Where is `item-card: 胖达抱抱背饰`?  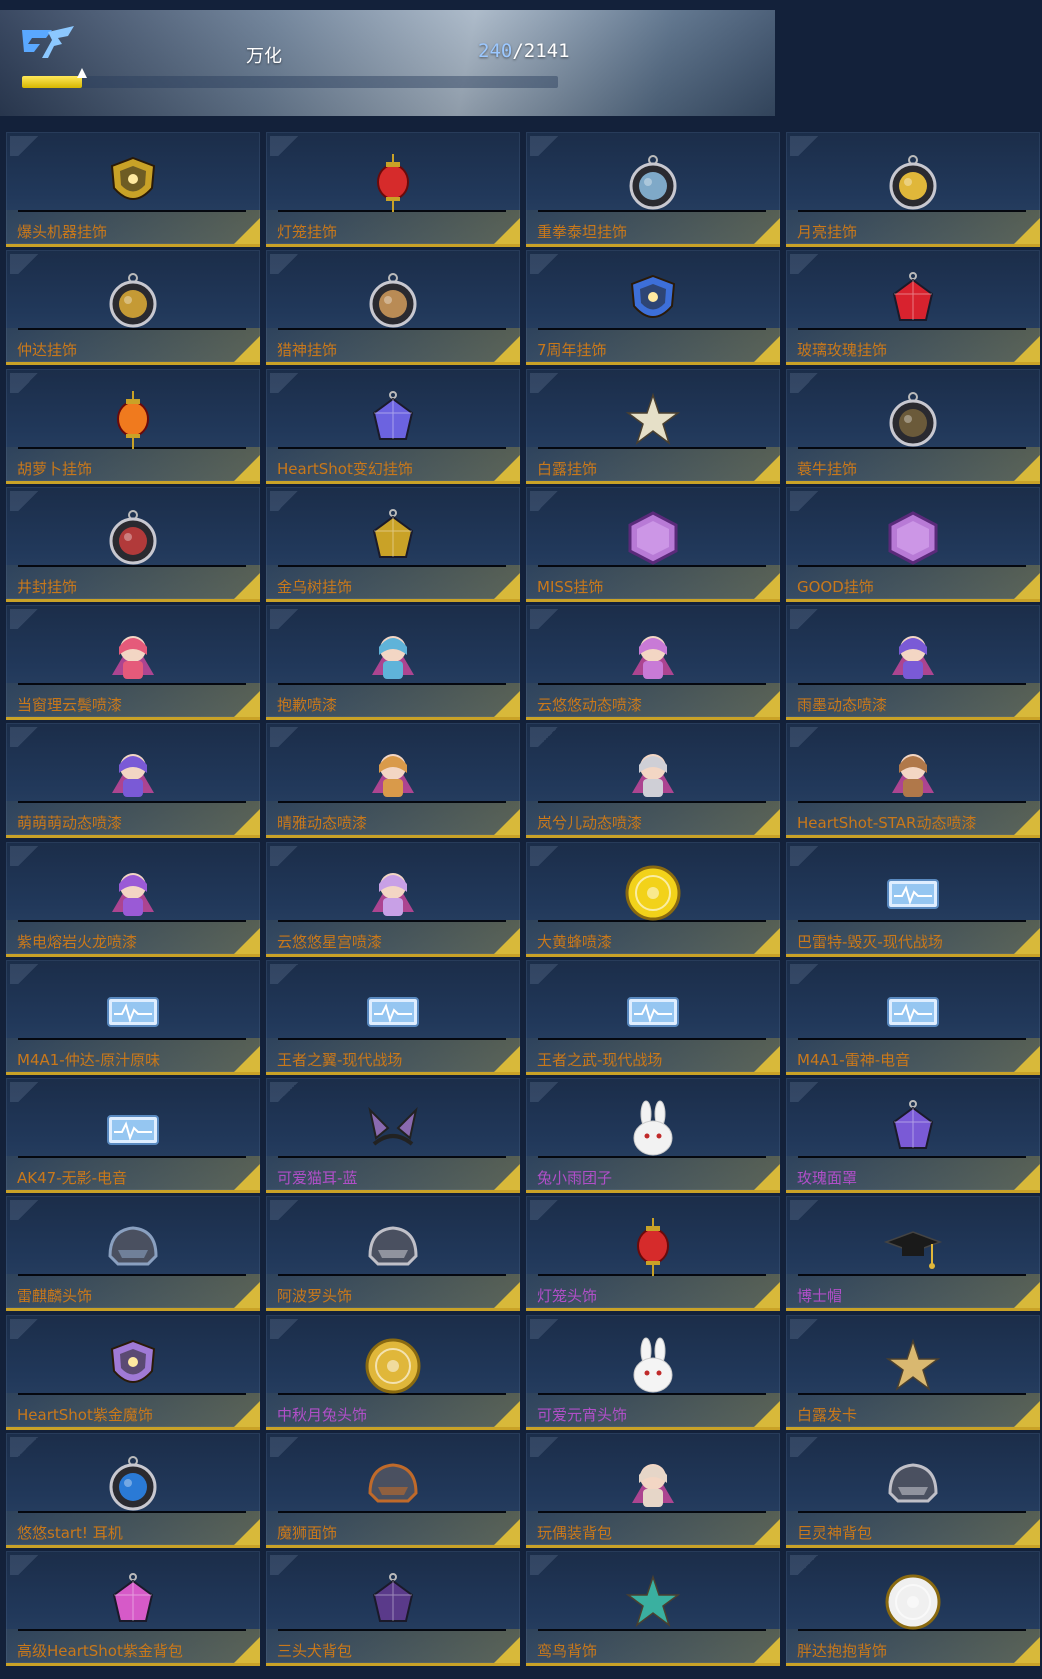
item-card: 胖达抱抱背饰 is located at coordinates (913, 1608).